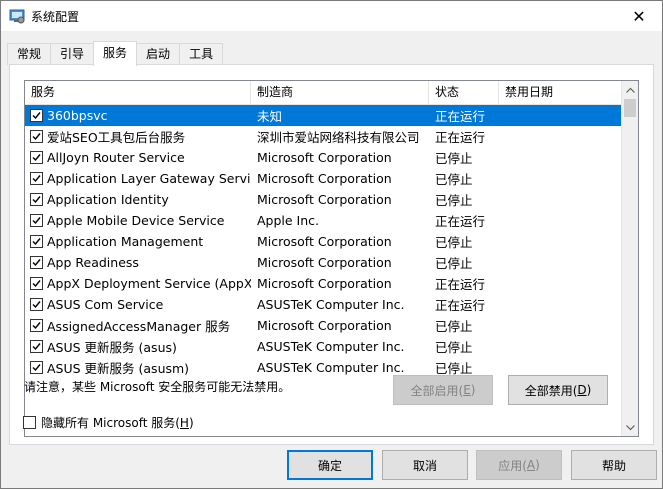 This screenshot has height=489, width=663. Describe the element at coordinates (323, 262) in the screenshot. I see `table-row: App Readiness Microsoft Corporation 已停止` at that location.